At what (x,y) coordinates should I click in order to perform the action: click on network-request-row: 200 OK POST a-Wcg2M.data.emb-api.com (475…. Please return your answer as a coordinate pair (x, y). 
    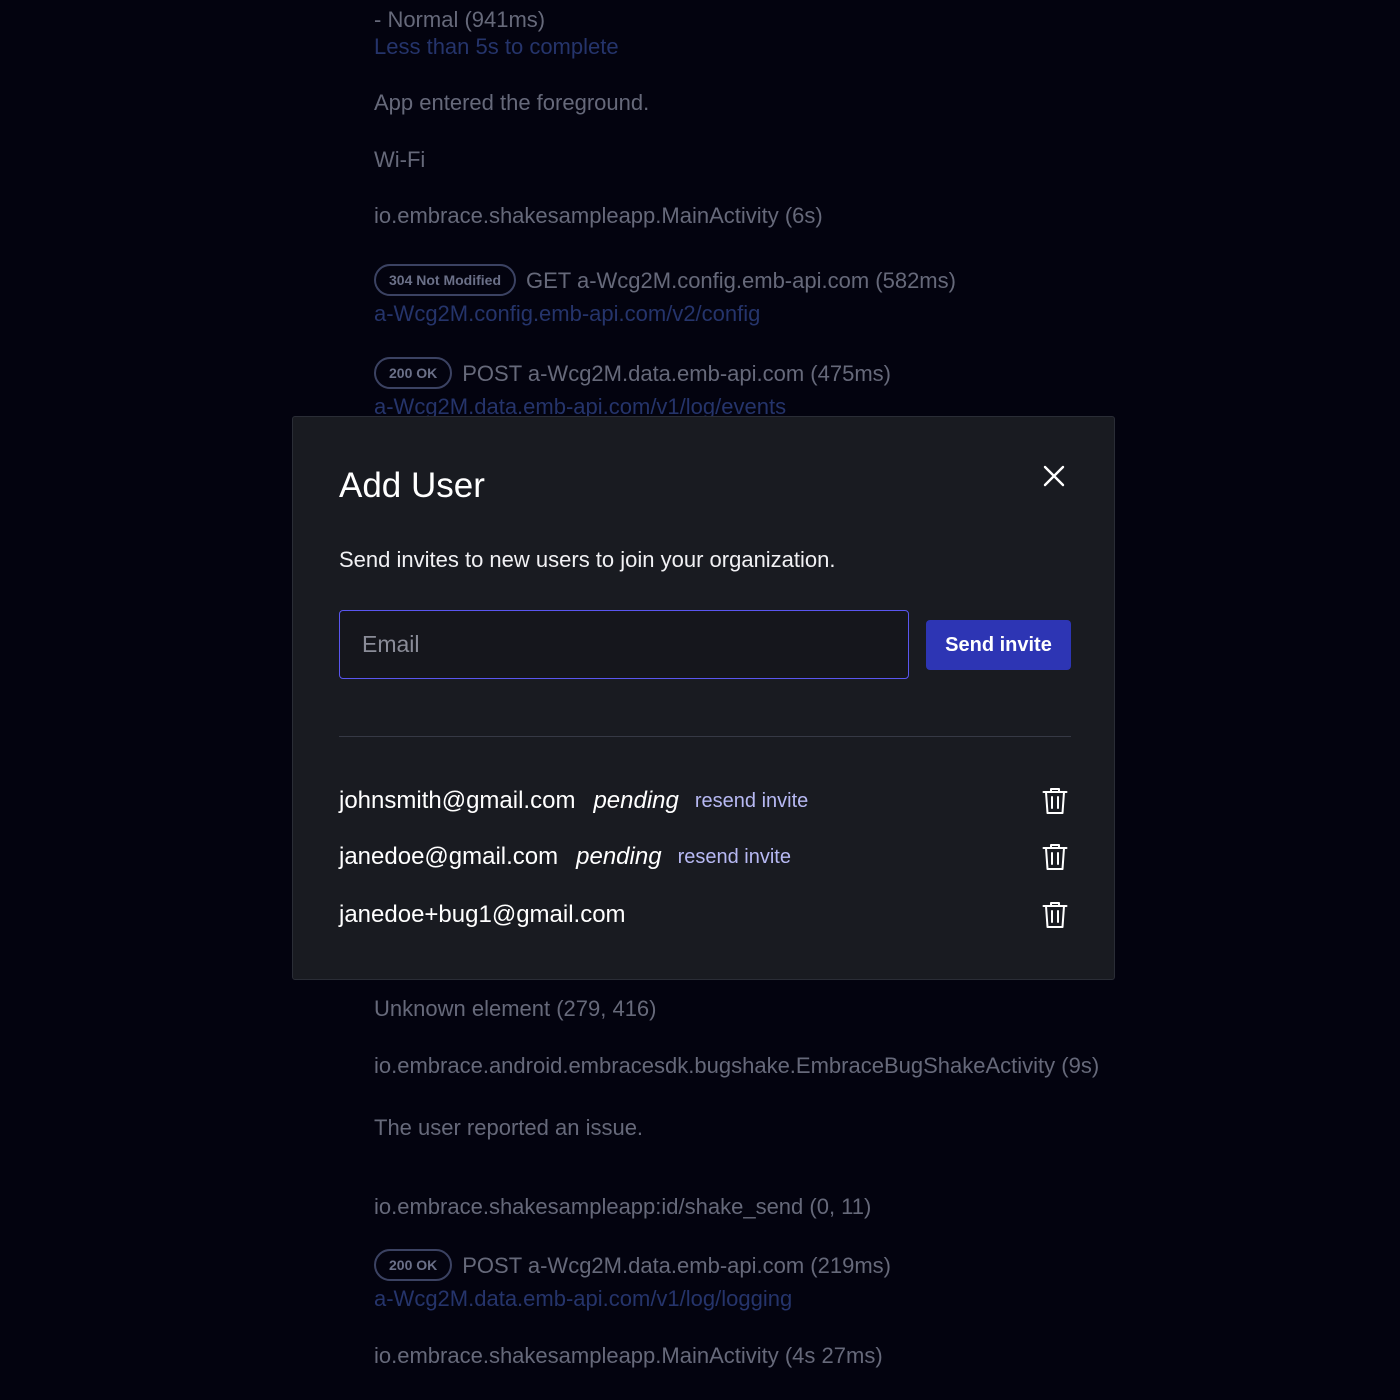
    Looking at the image, I should click on (632, 373).